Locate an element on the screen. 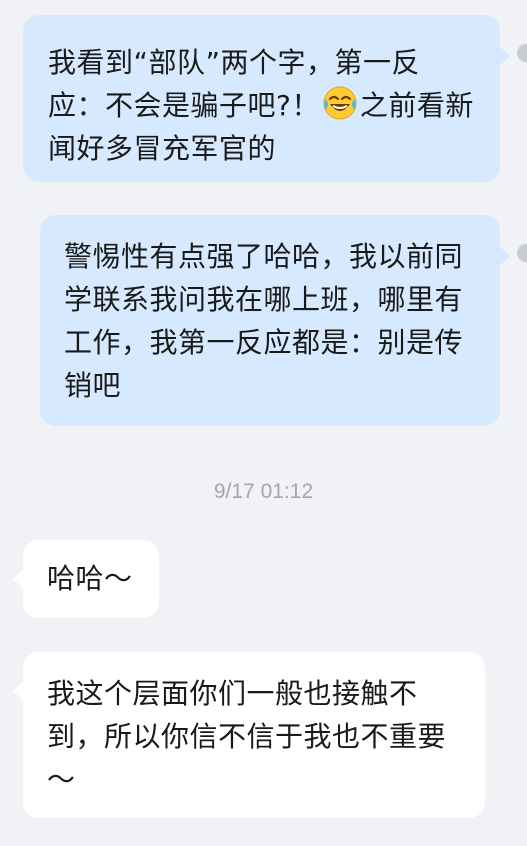 This screenshot has width=527, height=846. message-text: 哈哈～ is located at coordinates (90, 578).